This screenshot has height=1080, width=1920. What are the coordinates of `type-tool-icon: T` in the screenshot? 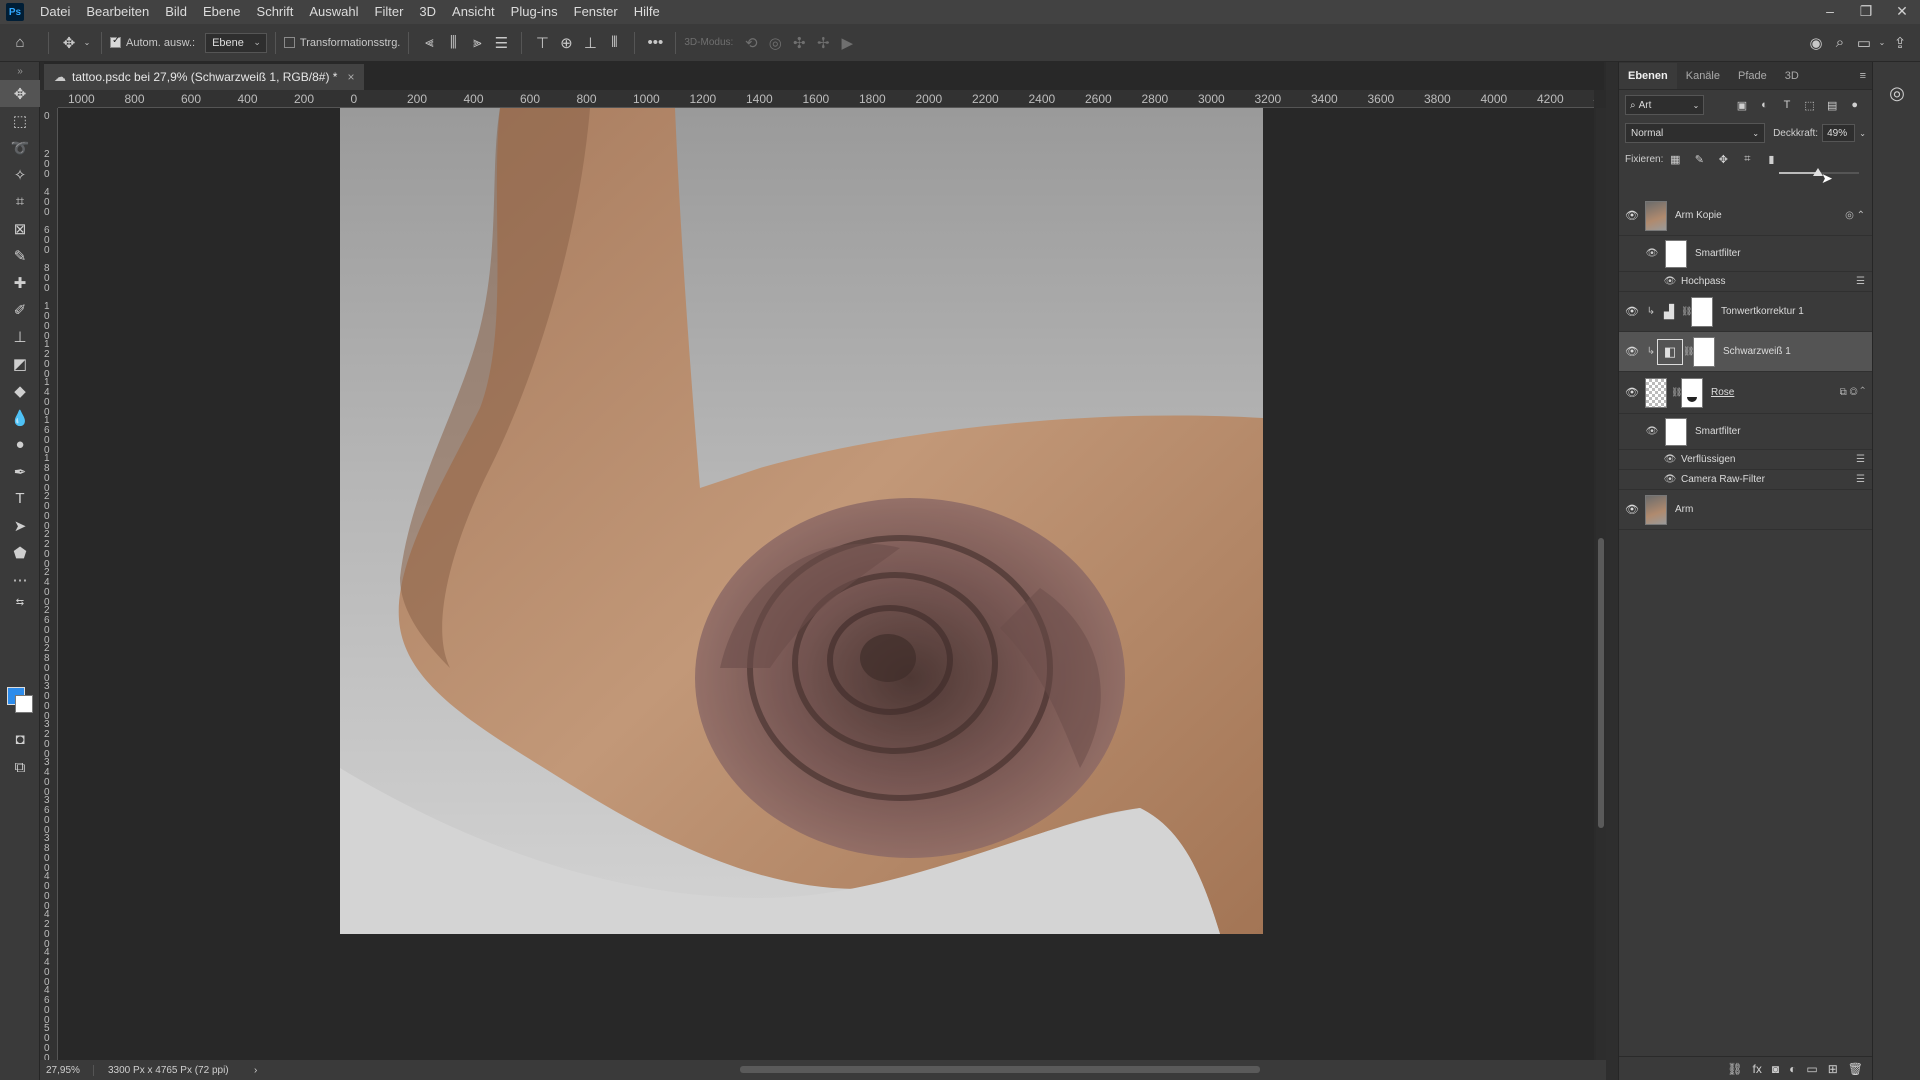 It's located at (20, 498).